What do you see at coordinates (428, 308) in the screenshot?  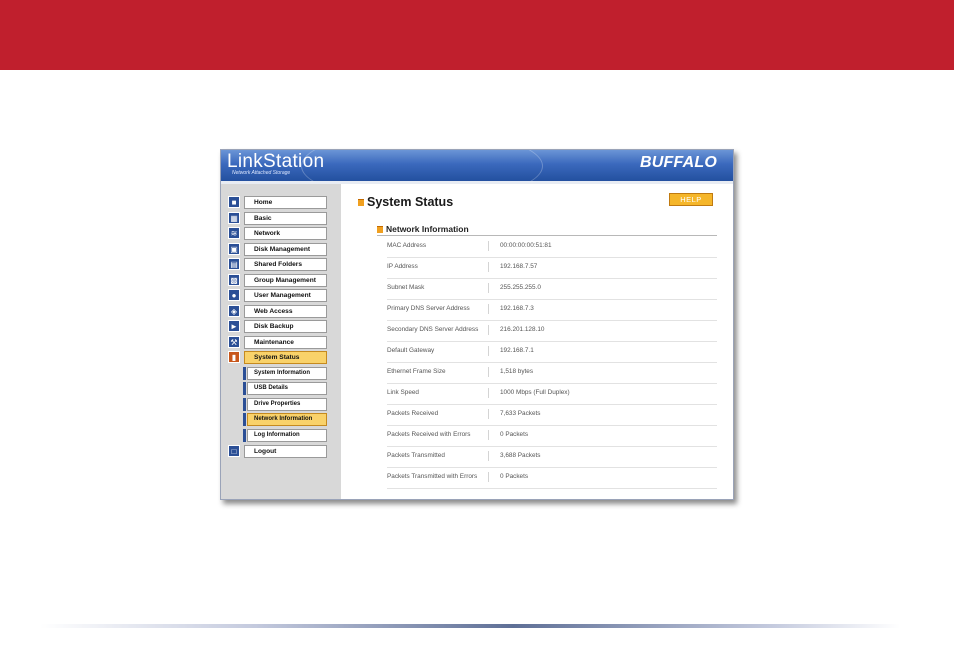 I see `info-label: Primary DNS Server Address` at bounding box center [428, 308].